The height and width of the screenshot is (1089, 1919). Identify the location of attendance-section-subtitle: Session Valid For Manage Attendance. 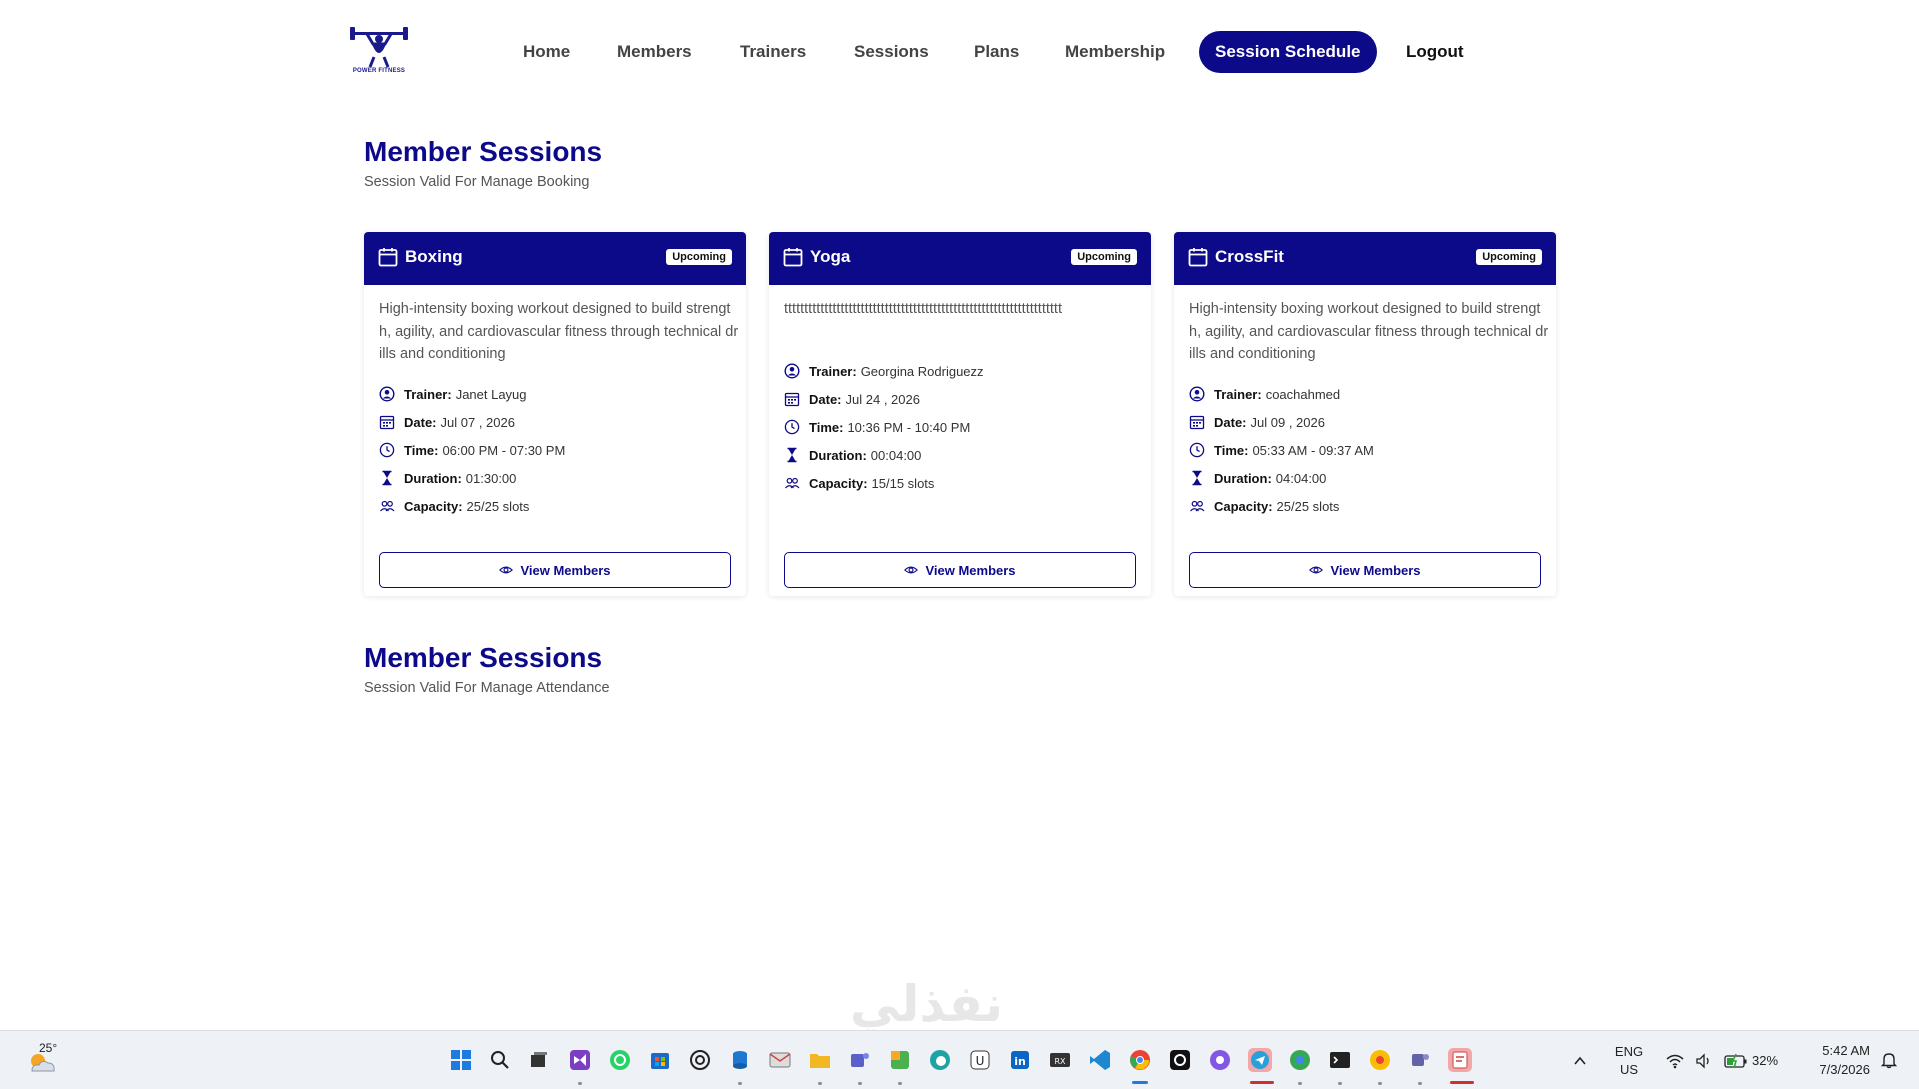
(487, 688).